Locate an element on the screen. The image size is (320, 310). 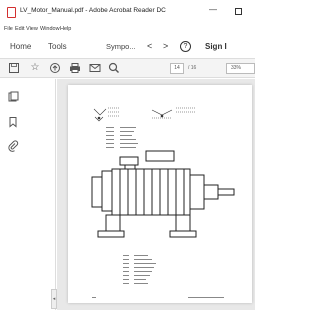
page-thumbnails-icon is located at coordinates (13, 97).